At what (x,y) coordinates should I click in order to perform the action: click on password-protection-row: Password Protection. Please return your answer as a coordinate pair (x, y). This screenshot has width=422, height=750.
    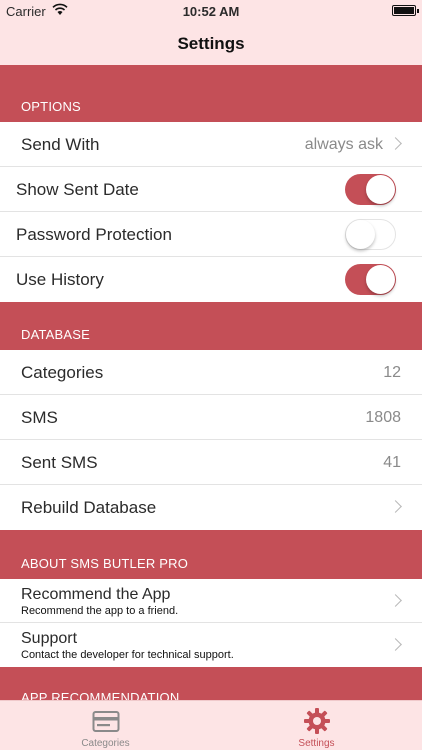
    Looking at the image, I should click on (211, 234).